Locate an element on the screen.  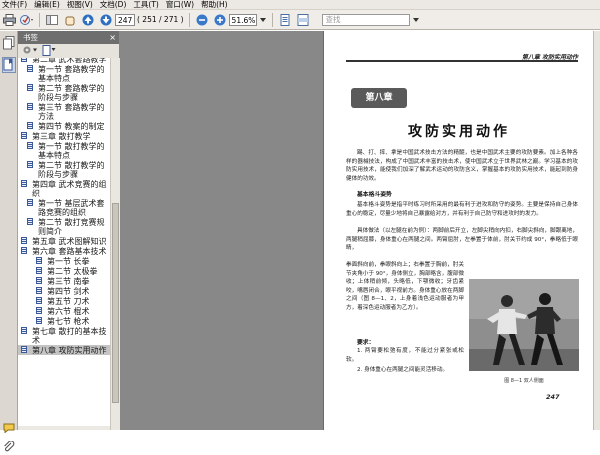
navigation-pane-icon is located at coordinates (52, 20).